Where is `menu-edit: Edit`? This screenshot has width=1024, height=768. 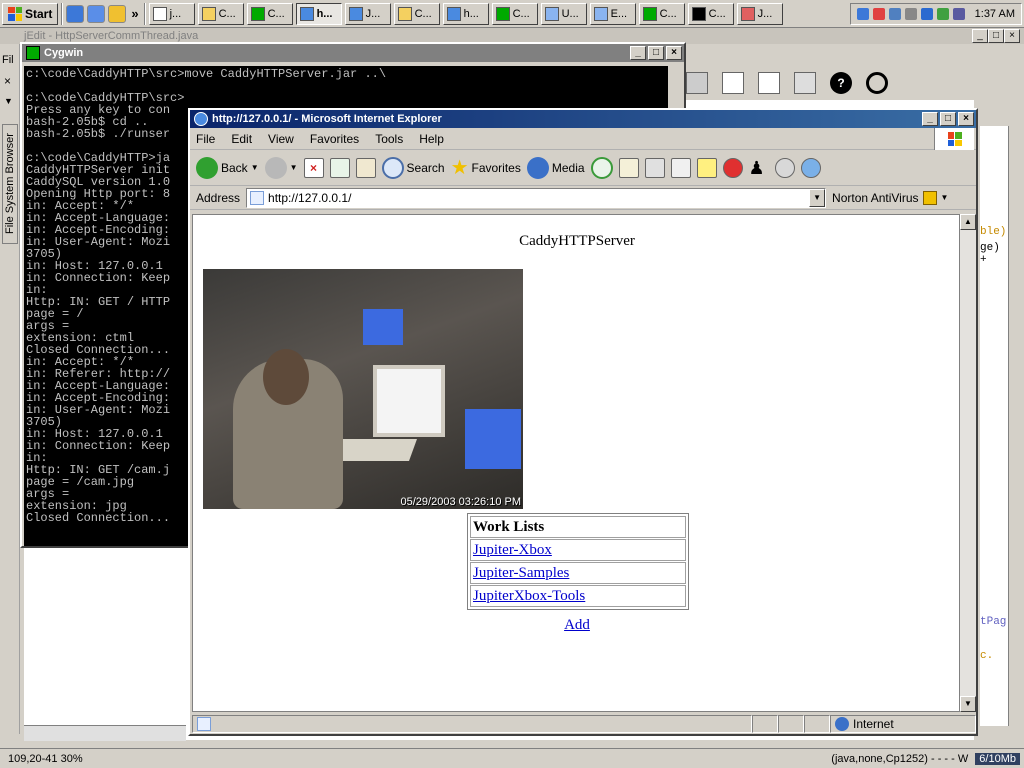
menu-edit: Edit is located at coordinates (241, 139).